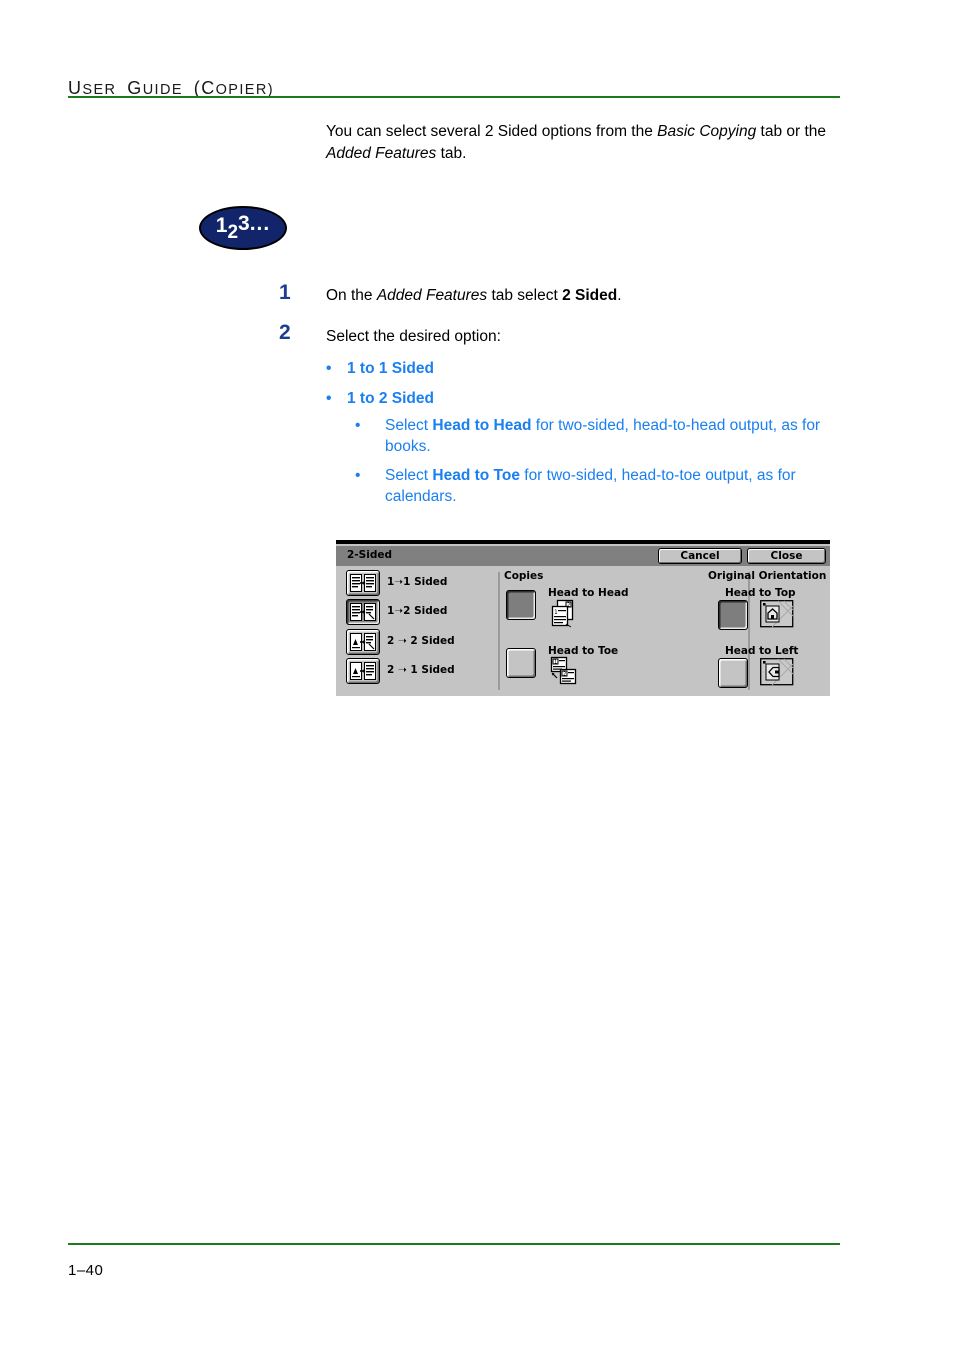 Image resolution: width=954 pixels, height=1351 pixels. Describe the element at coordinates (381, 153) in the screenshot. I see `intro-italic-added-features: Added Features` at that location.